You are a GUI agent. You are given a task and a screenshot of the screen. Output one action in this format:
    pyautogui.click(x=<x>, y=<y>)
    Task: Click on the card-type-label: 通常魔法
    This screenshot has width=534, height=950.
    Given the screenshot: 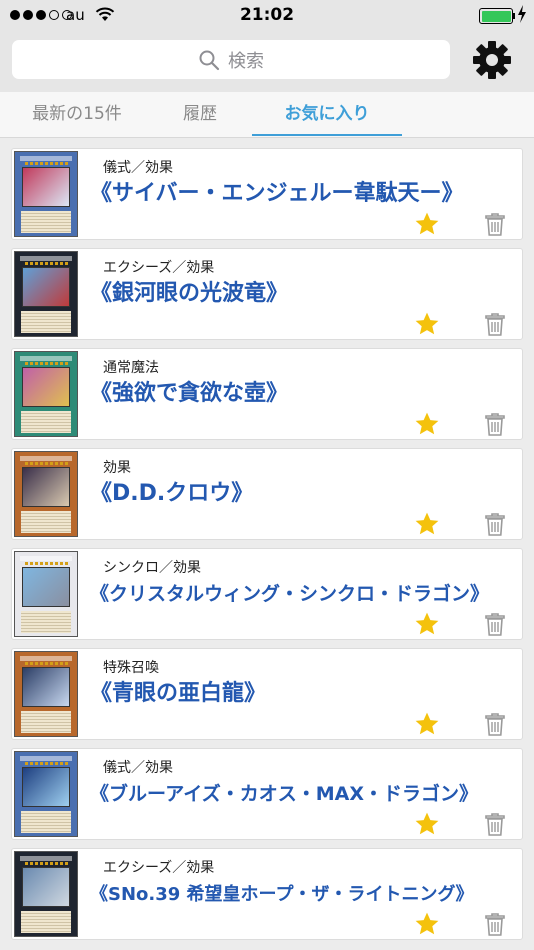 What is the action you would take?
    pyautogui.click(x=131, y=368)
    